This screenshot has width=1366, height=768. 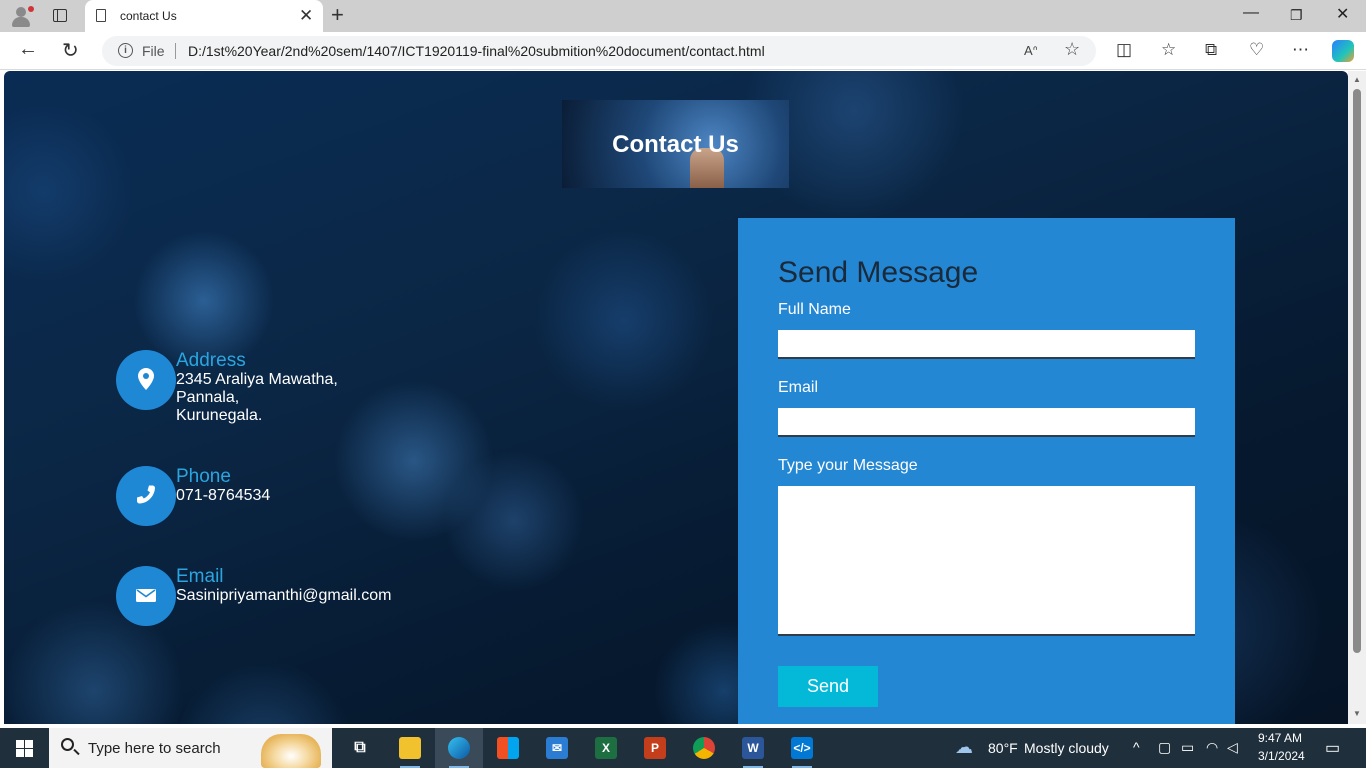 What do you see at coordinates (1136, 747) in the screenshot?
I see `show-hidden-icons-icon: ^` at bounding box center [1136, 747].